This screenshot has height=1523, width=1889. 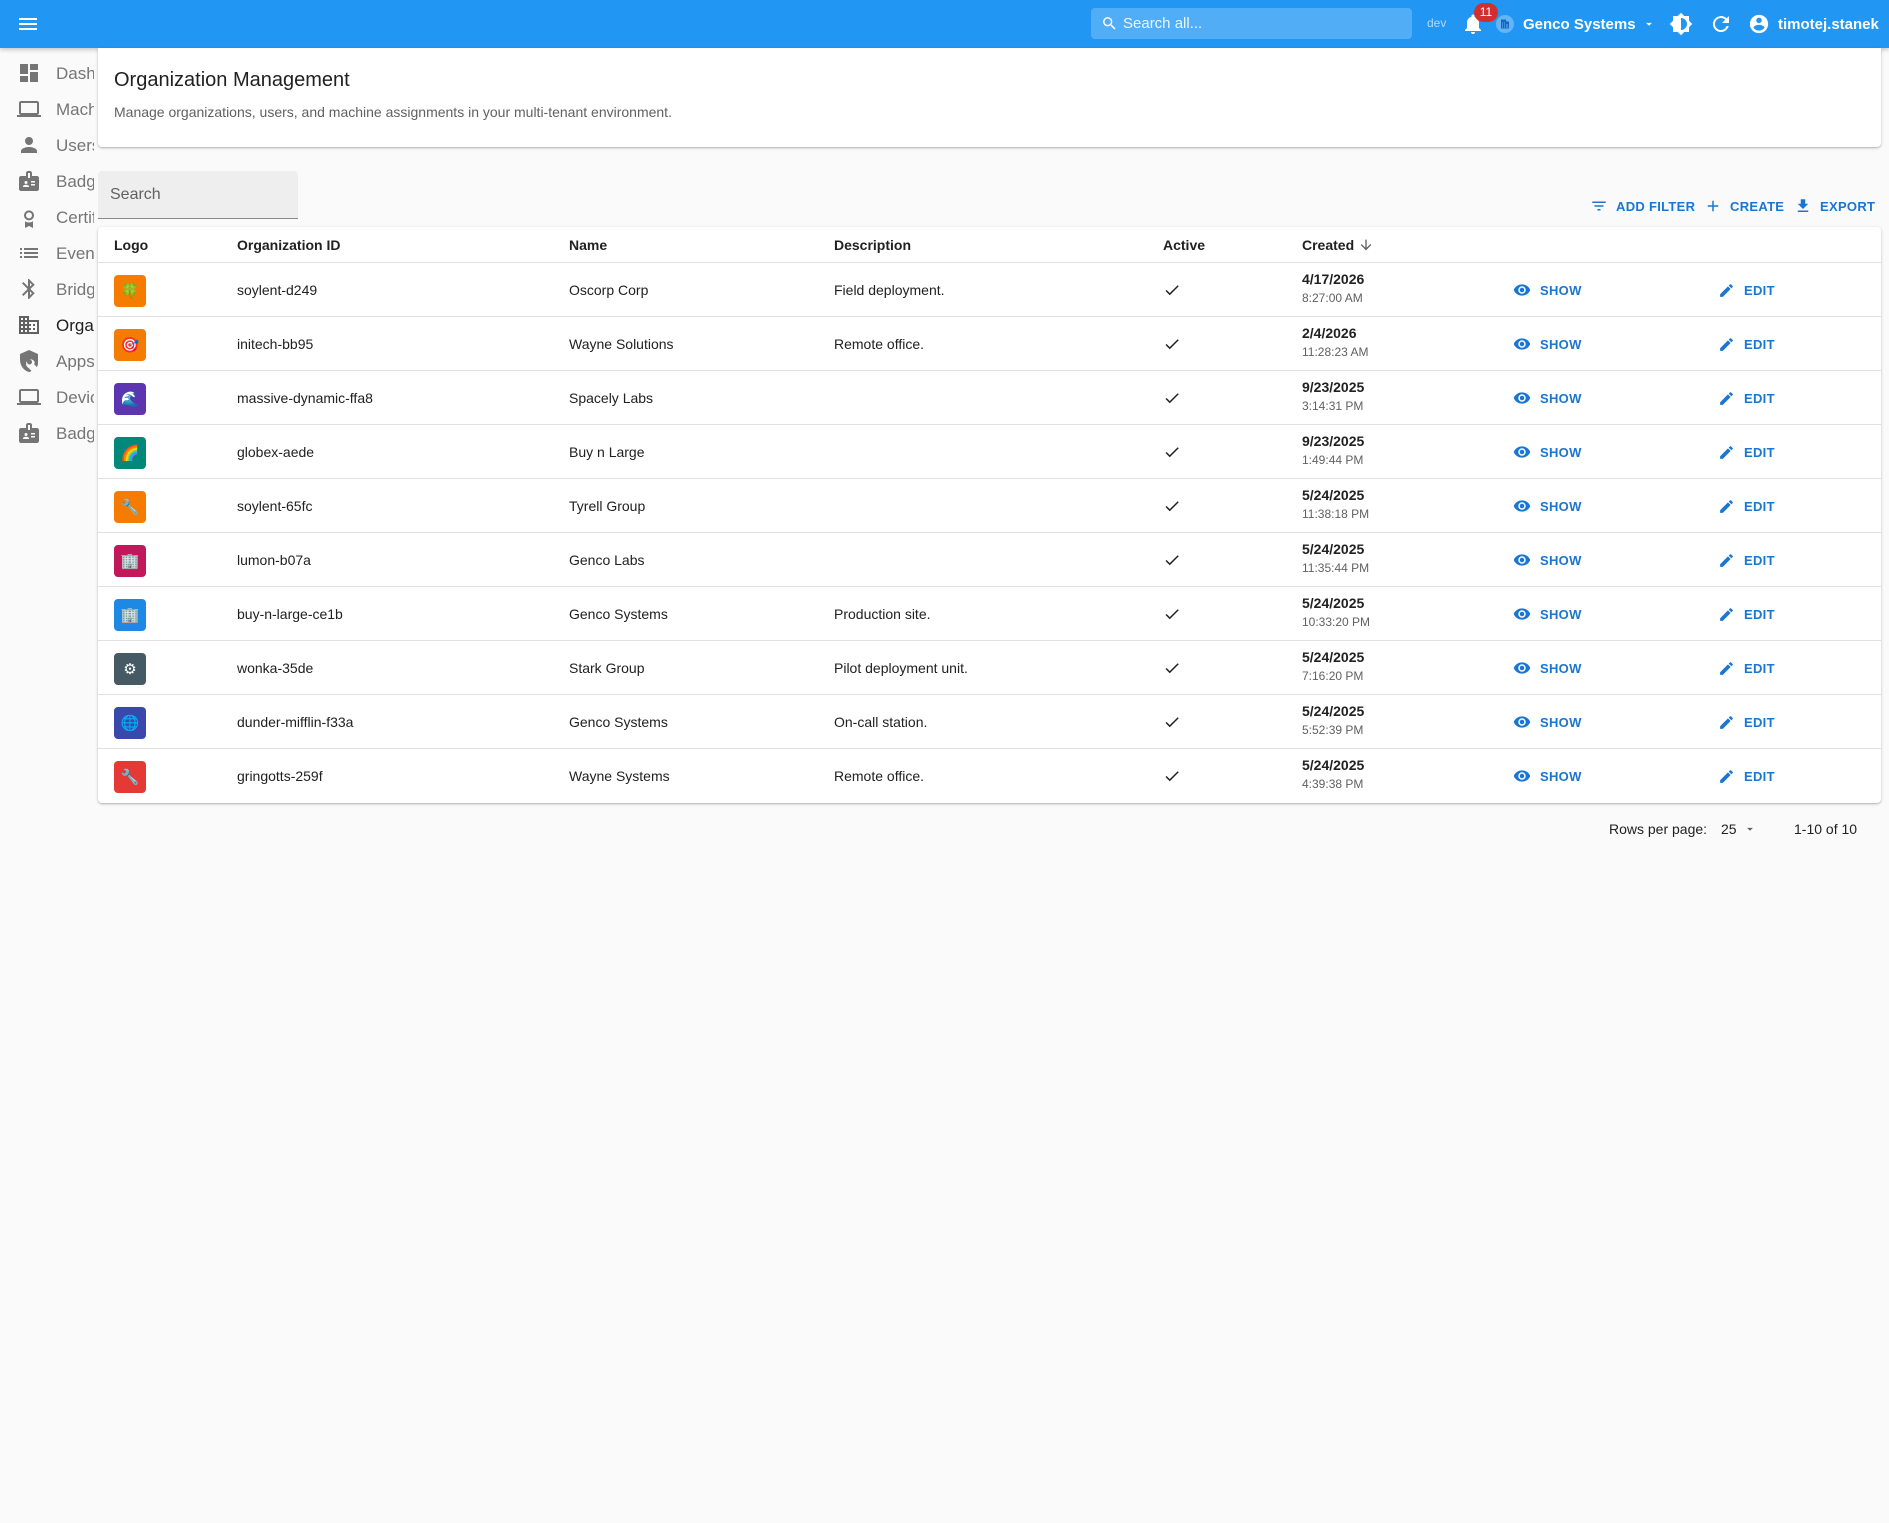 What do you see at coordinates (1437, 23) in the screenshot?
I see `env-label: dev` at bounding box center [1437, 23].